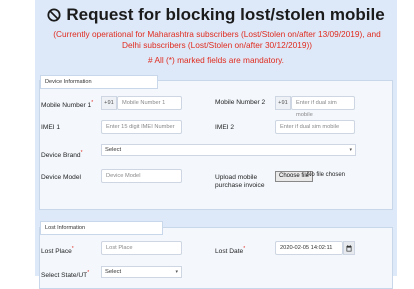 This screenshot has height=289, width=414. I want to click on lost-info-heading: Lost Information, so click(101, 228).